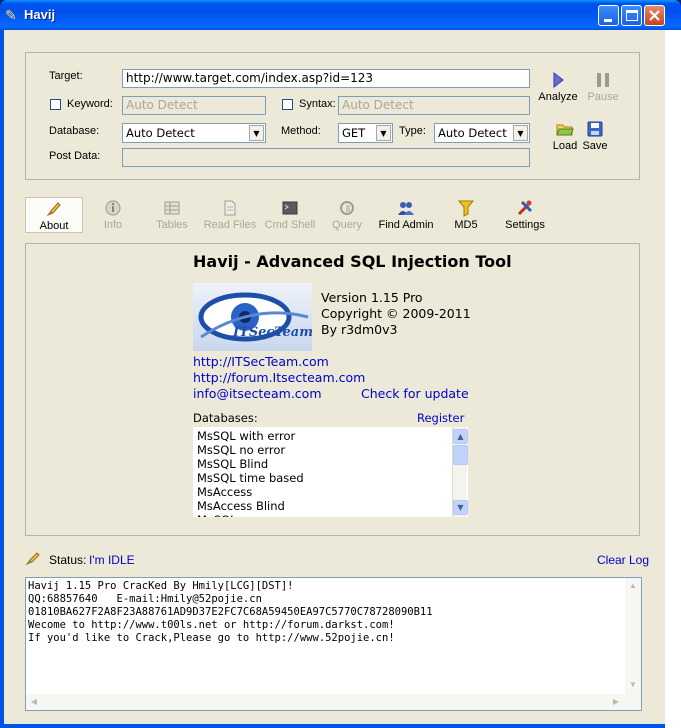 The height and width of the screenshot is (728, 681). What do you see at coordinates (333, 702) in the screenshot?
I see `log-hscroll: ◀ ▶` at bounding box center [333, 702].